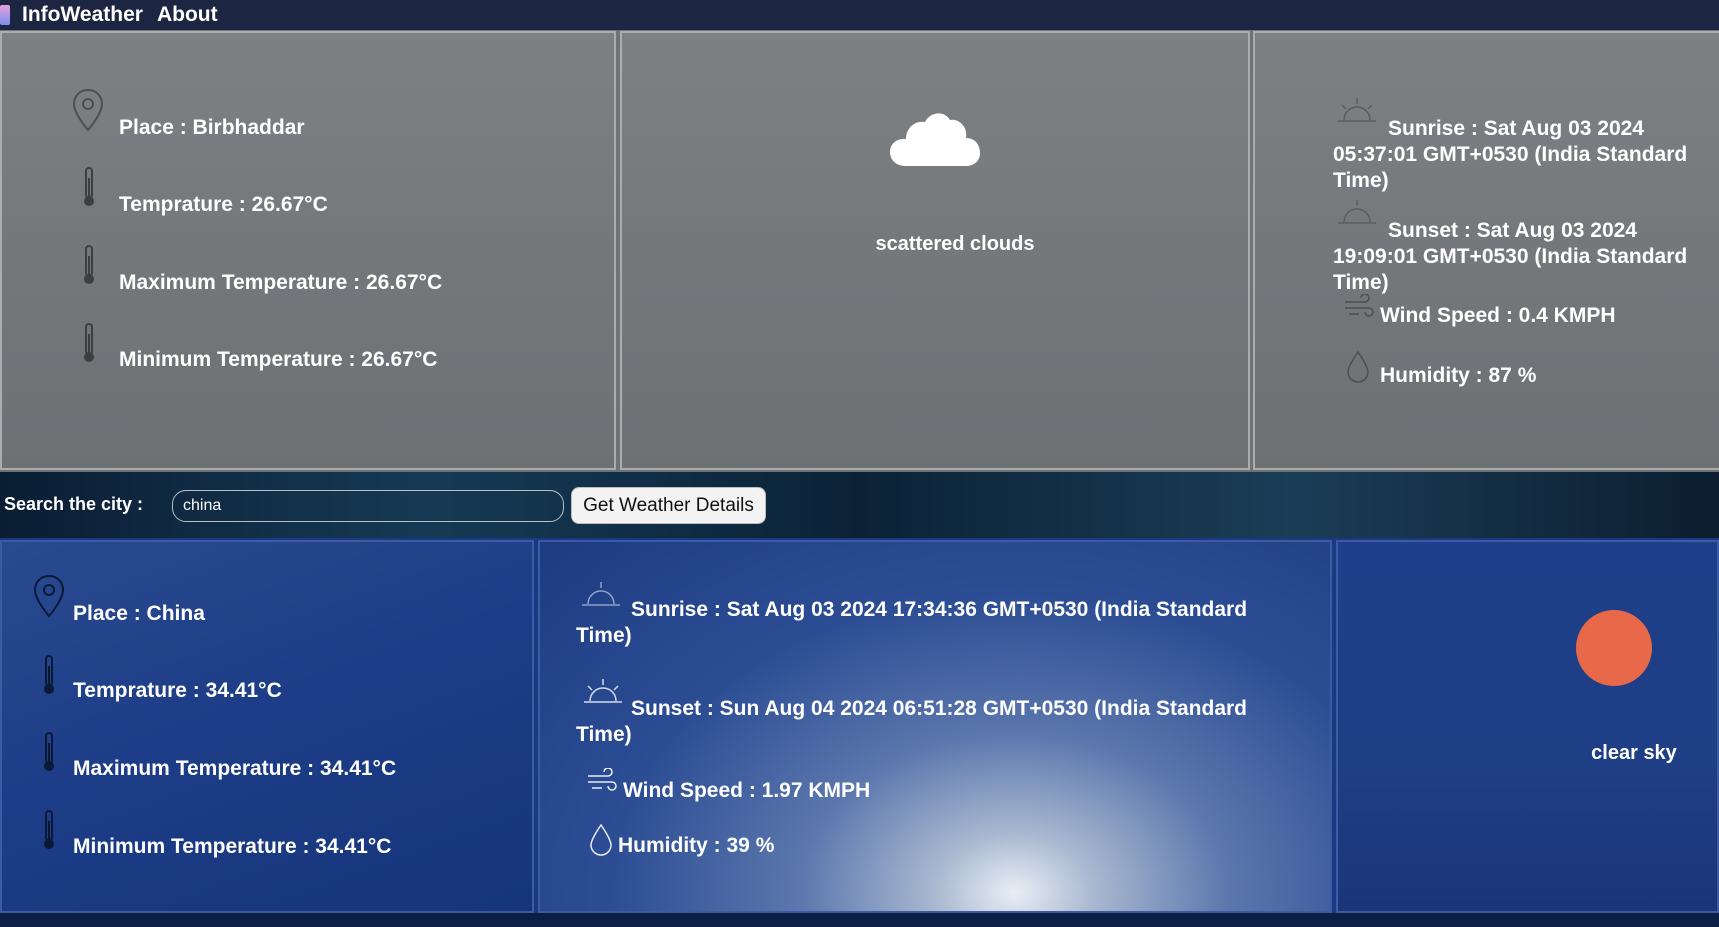 Image resolution: width=1719 pixels, height=927 pixels. What do you see at coordinates (1458, 375) in the screenshot?
I see `current-humidity: Humidity : 87 %` at bounding box center [1458, 375].